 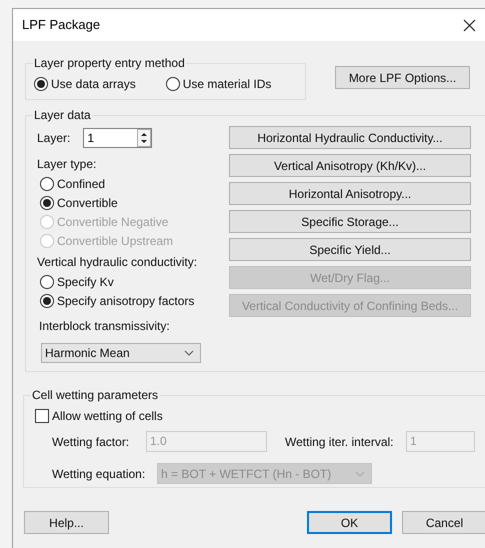 What do you see at coordinates (117, 262) in the screenshot?
I see `vertical-conductivity-label: Vertical hydraulic conductivity:` at bounding box center [117, 262].